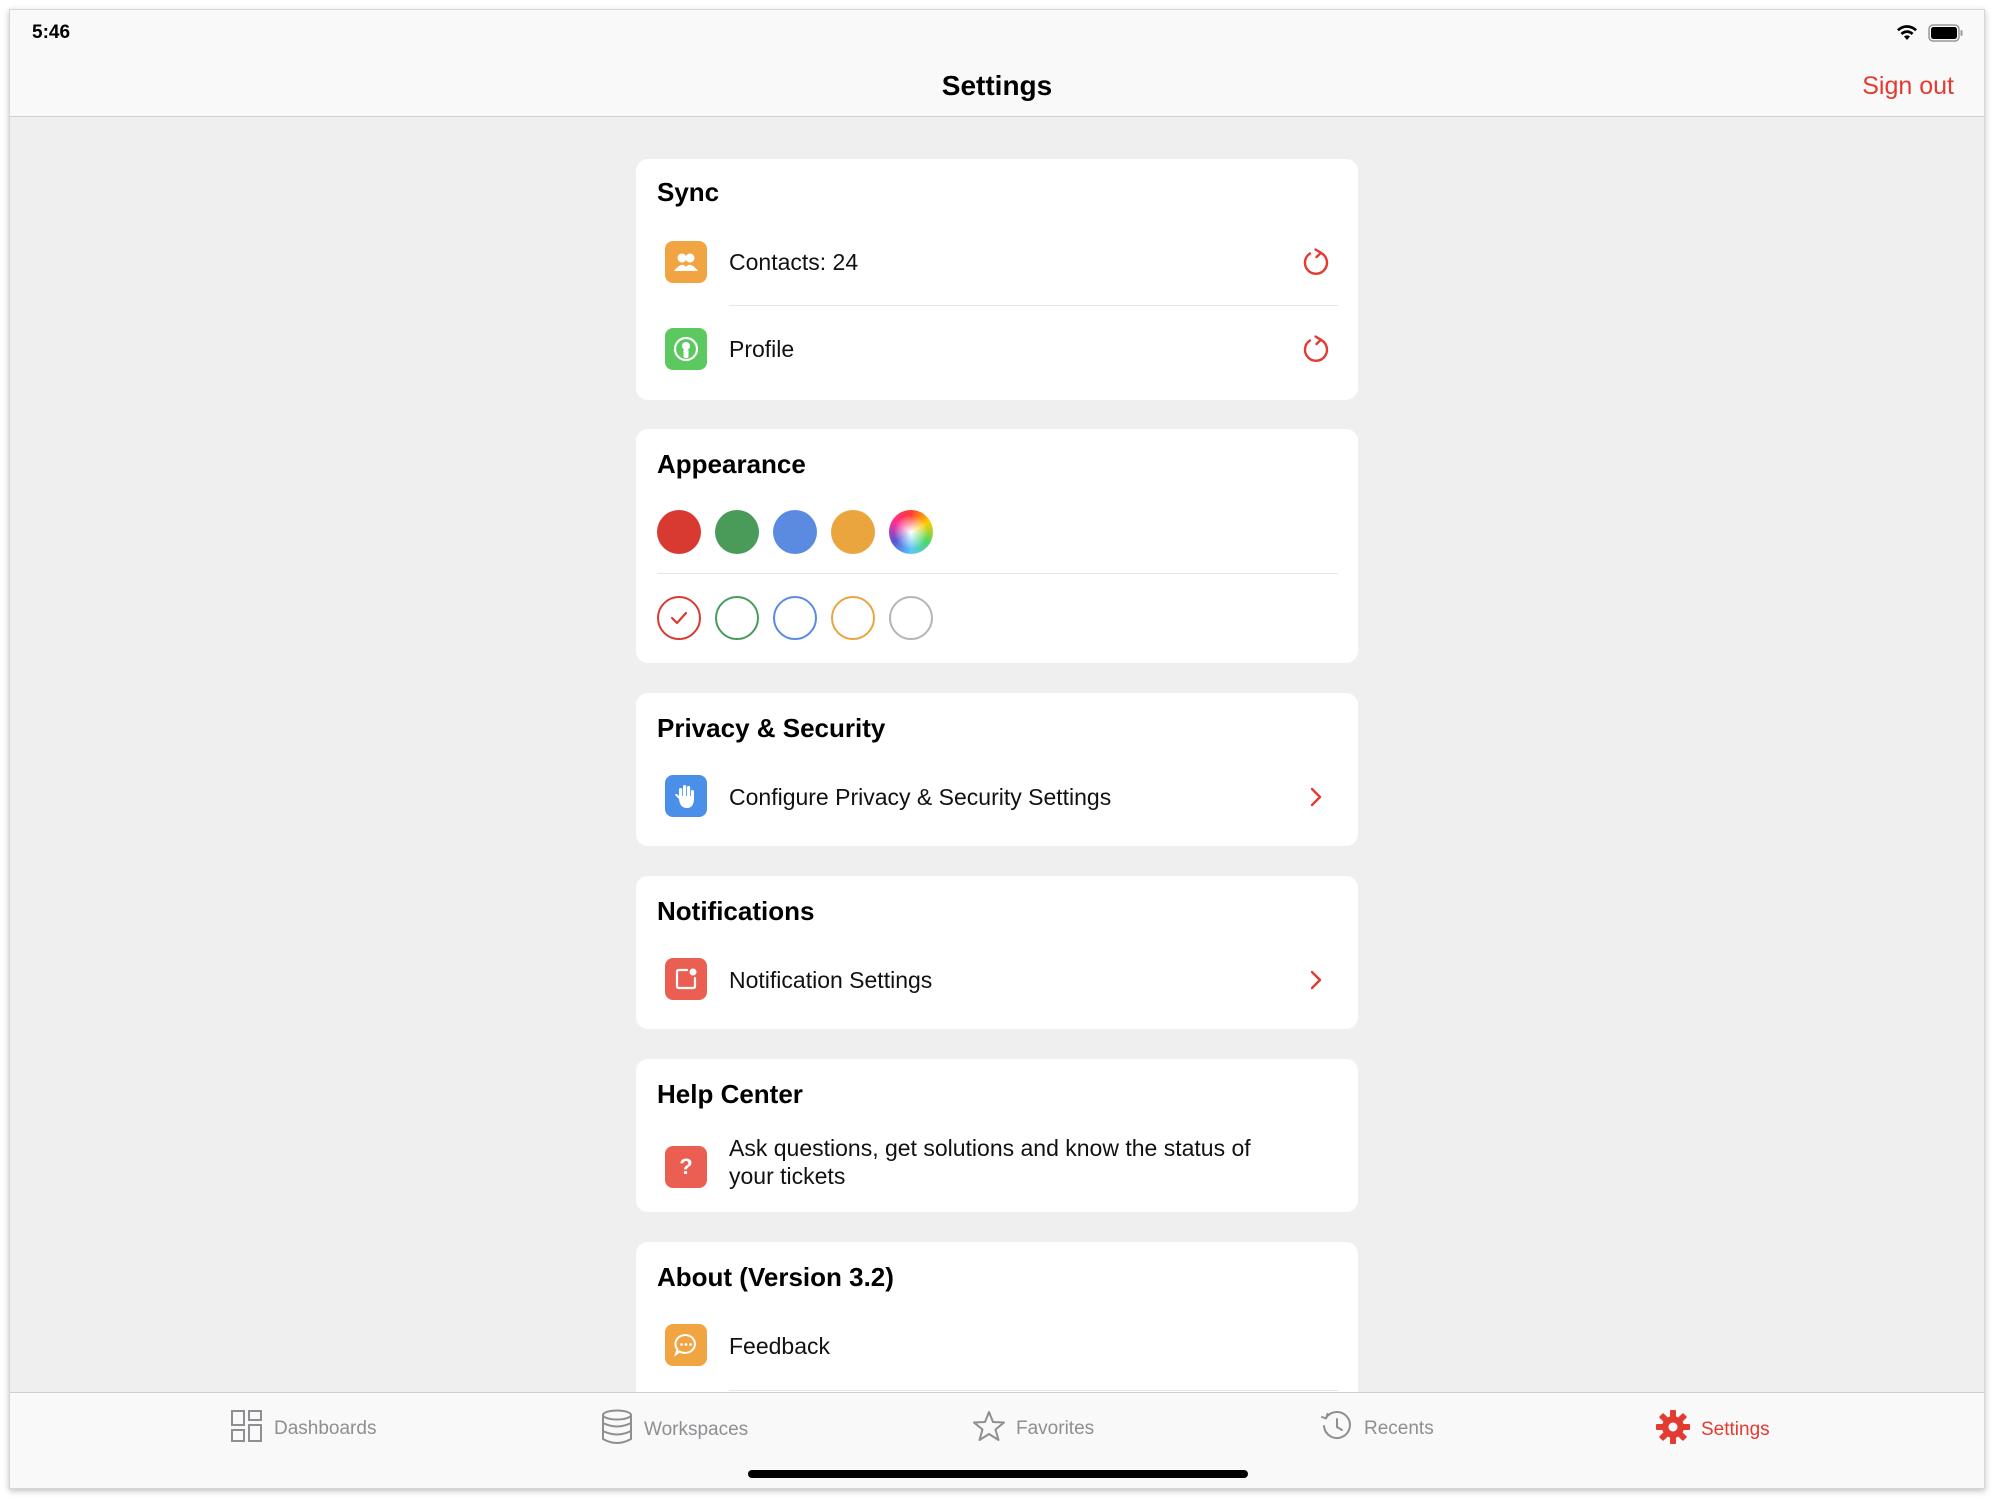 The height and width of the screenshot is (1505, 2000). I want to click on help-center-title: Help Center, so click(730, 1094).